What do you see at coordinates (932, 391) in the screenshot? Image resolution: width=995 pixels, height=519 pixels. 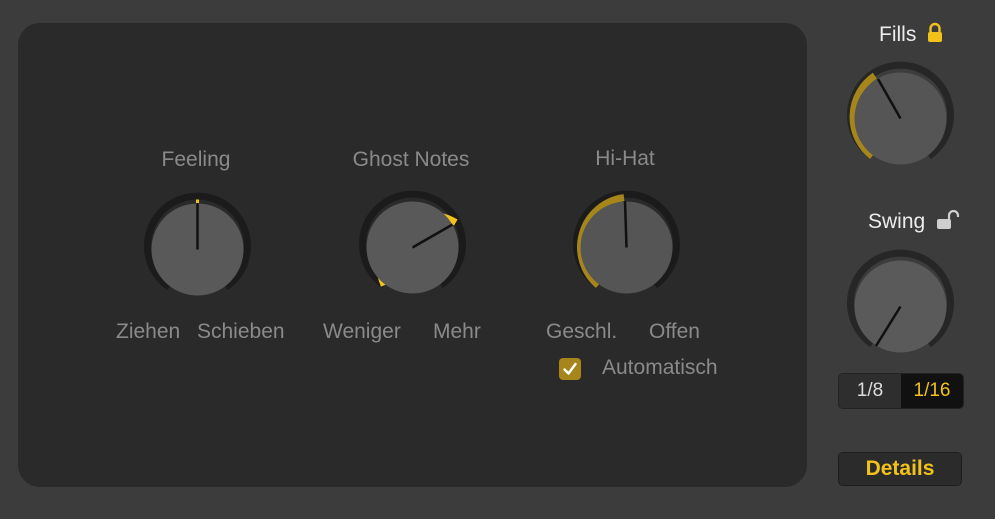 I see `resolution-option-sixteenth: 1/16` at bounding box center [932, 391].